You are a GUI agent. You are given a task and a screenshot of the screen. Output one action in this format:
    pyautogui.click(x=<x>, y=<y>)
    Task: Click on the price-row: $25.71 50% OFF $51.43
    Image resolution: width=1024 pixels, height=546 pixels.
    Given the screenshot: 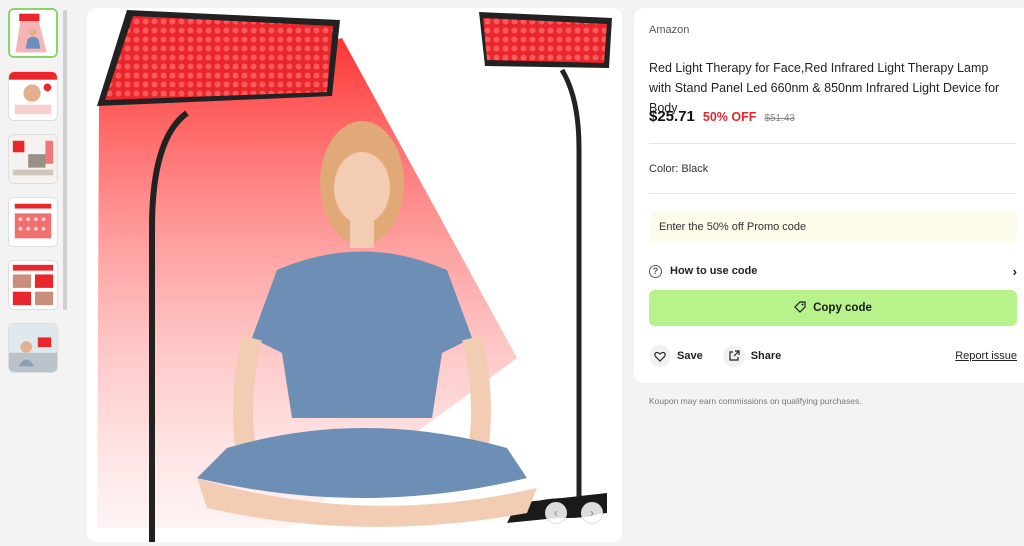 What is the action you would take?
    pyautogui.click(x=722, y=116)
    